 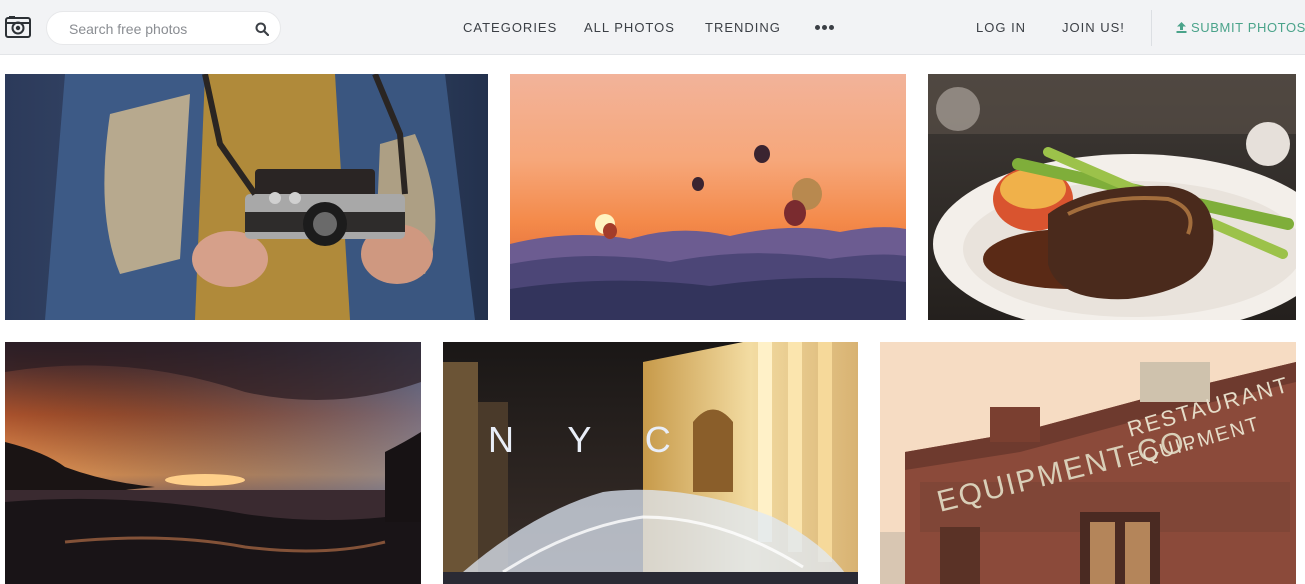 I want to click on photo-sea-sunset, so click(x=213, y=463).